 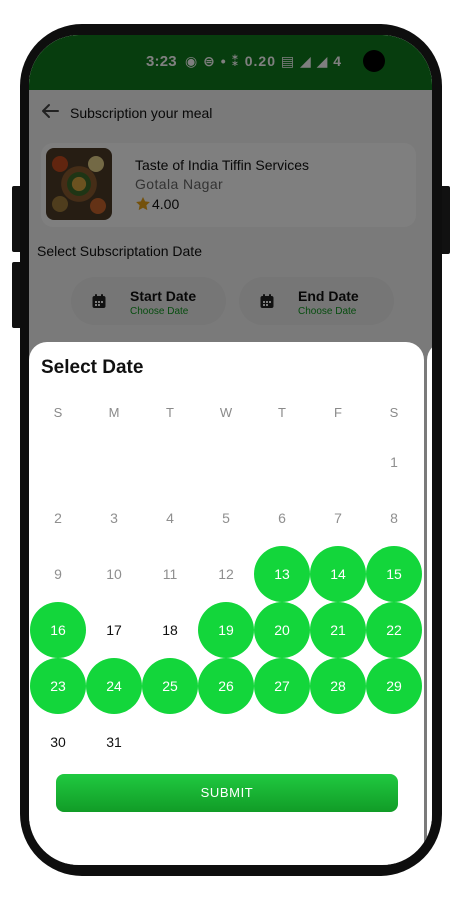 What do you see at coordinates (338, 630) in the screenshot?
I see `calendar-day: 21` at bounding box center [338, 630].